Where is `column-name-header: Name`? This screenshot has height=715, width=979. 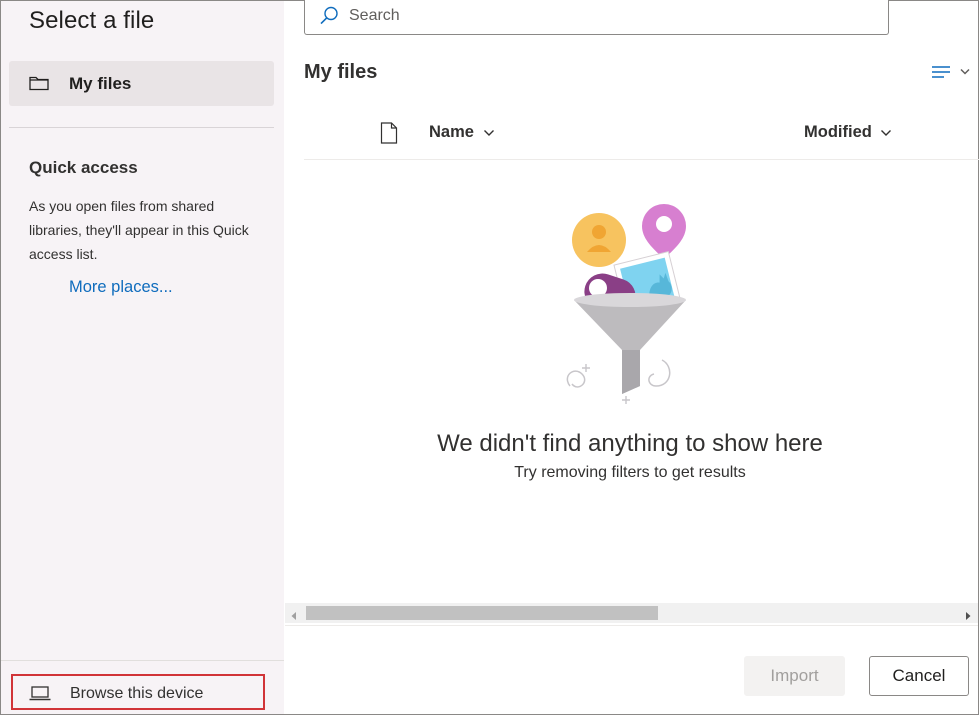
column-name-header: Name is located at coordinates (462, 132).